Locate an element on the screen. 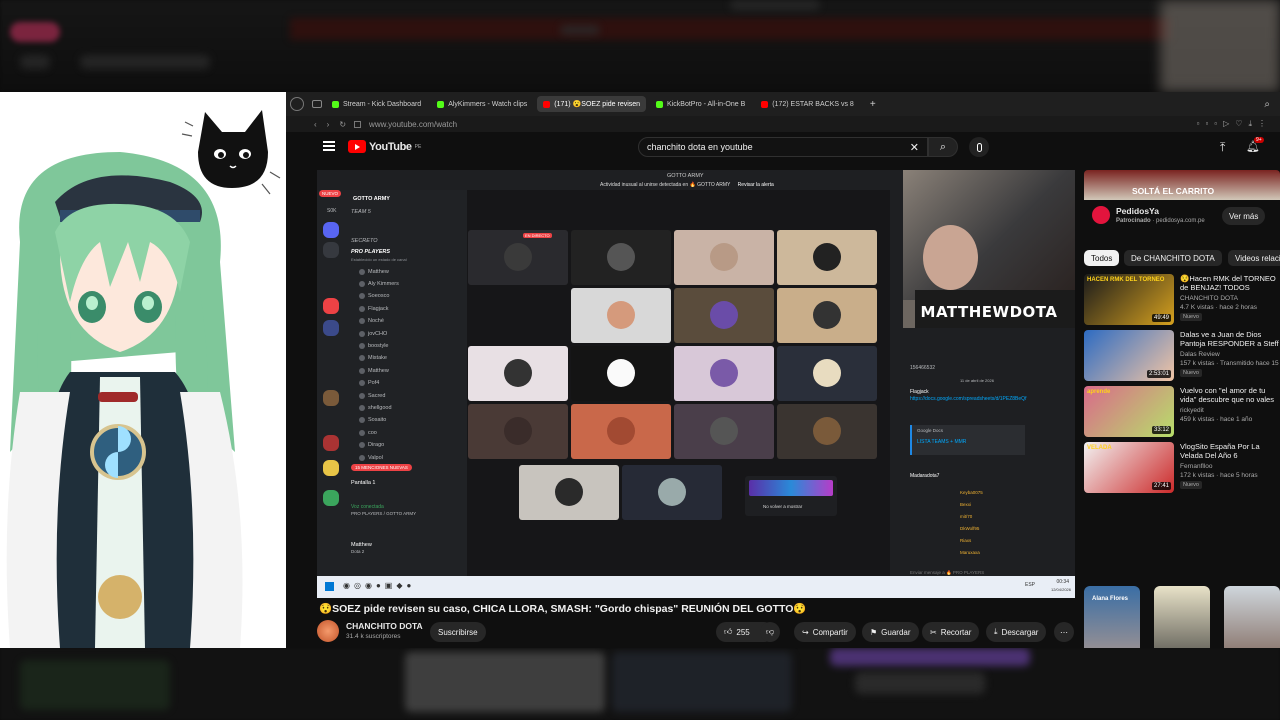 This screenshot has width=1280, height=720. voice-member: coo is located at coordinates (368, 432).